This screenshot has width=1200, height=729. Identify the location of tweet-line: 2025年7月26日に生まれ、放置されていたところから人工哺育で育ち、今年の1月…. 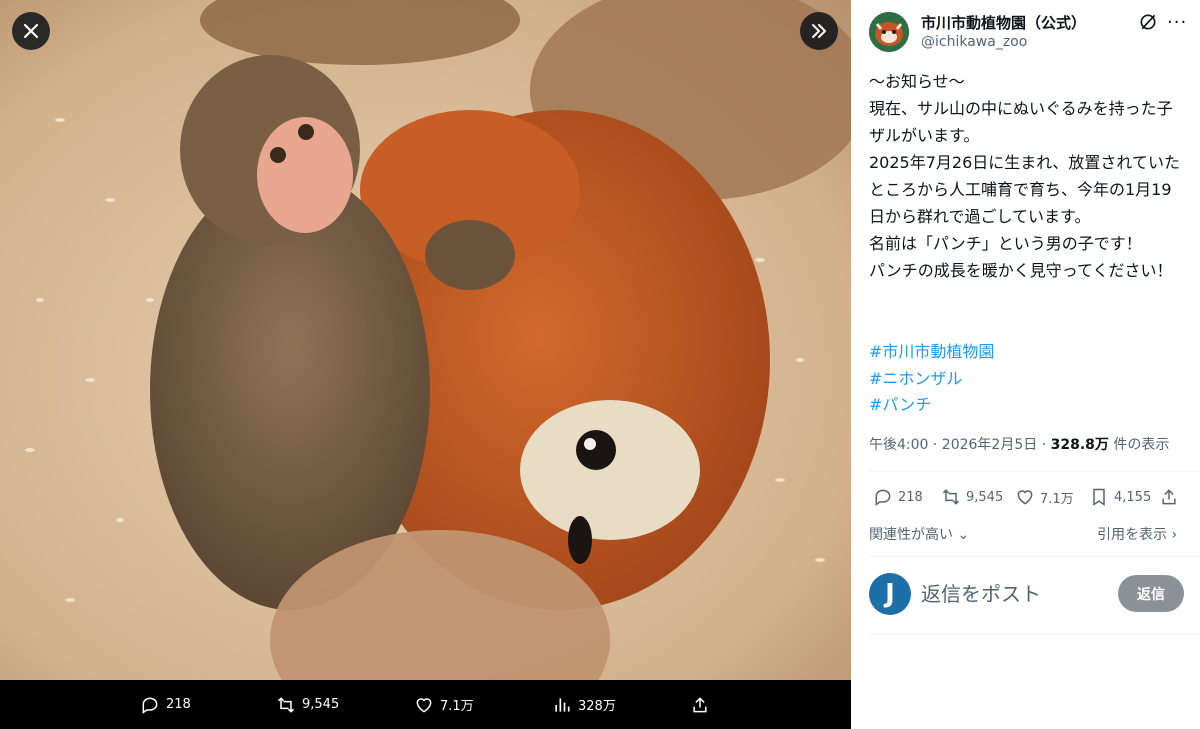
(1024, 189).